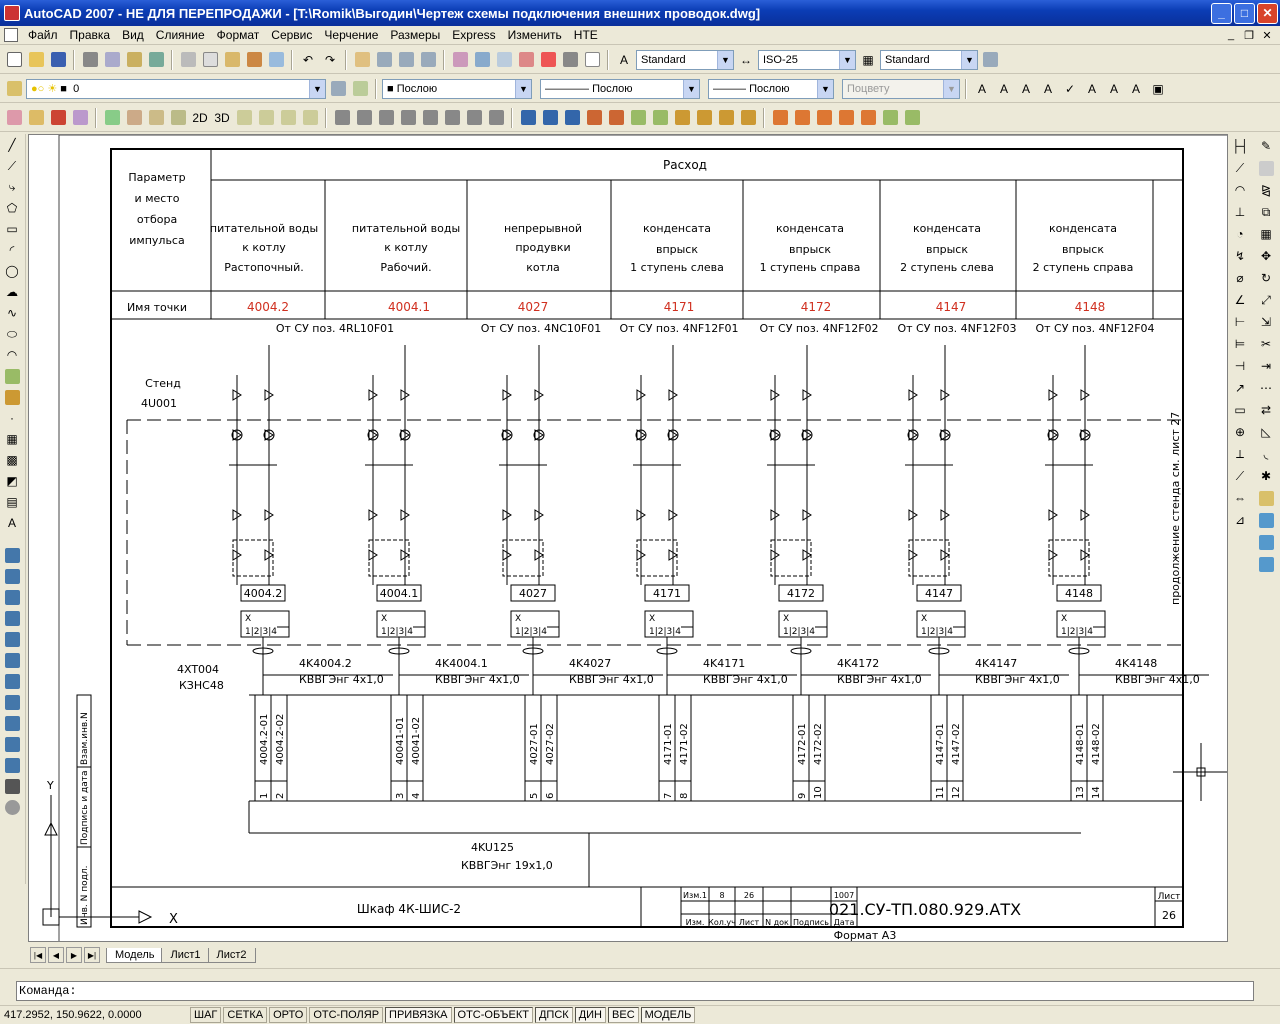  Describe the element at coordinates (238, 35) in the screenshot. I see `menu-format: Формат` at that location.